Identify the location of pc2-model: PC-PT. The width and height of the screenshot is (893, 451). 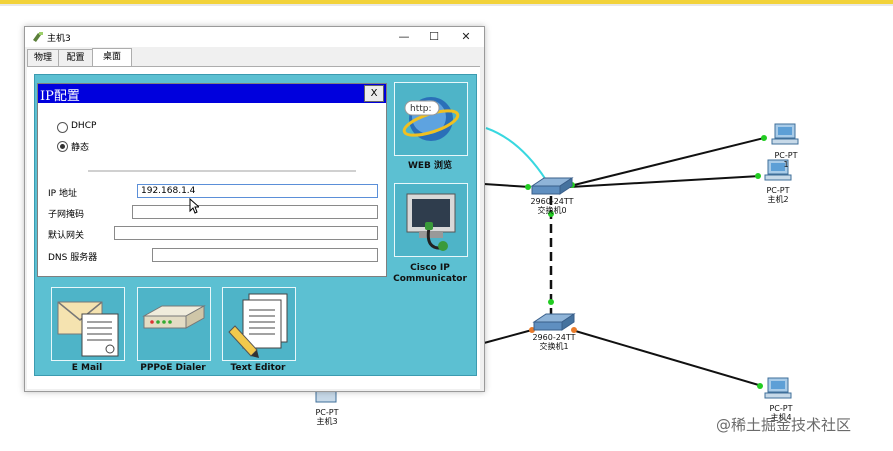
(778, 190).